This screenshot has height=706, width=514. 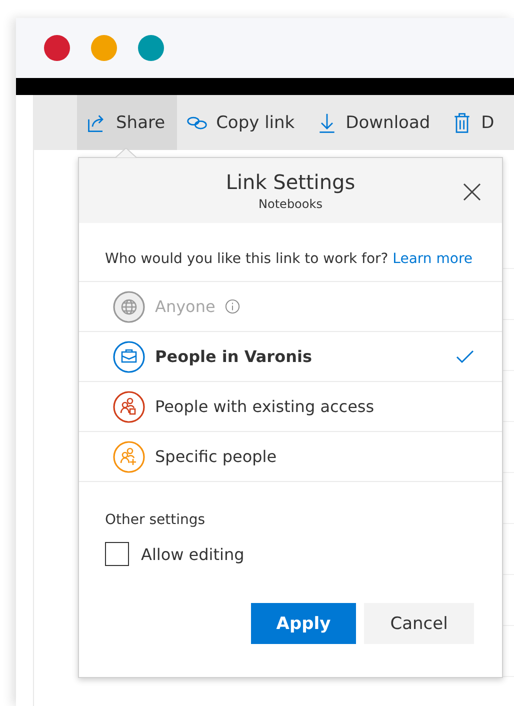 What do you see at coordinates (264, 406) in the screenshot?
I see `option-label: People with existing access` at bounding box center [264, 406].